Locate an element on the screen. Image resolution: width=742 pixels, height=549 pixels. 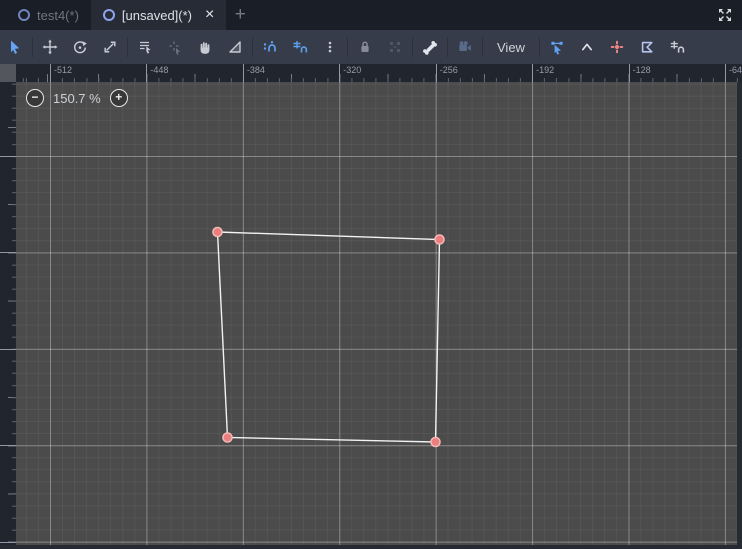
list-select-tool-button is located at coordinates (145, 47).